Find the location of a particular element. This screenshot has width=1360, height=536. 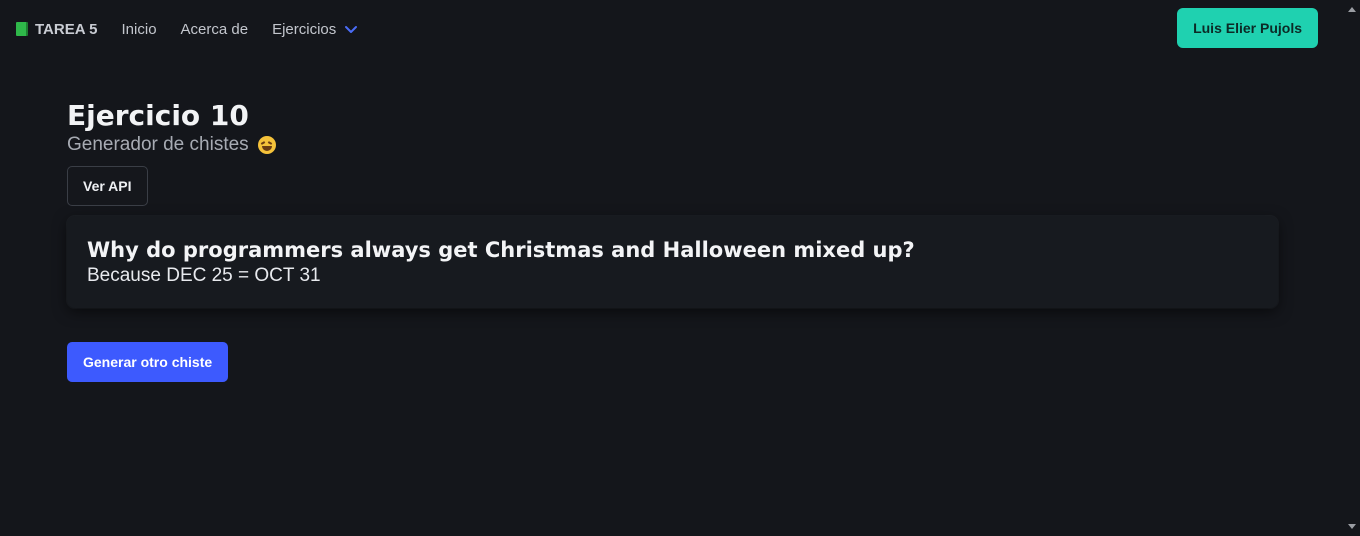

page-title: Ejercicio 10 is located at coordinates (158, 115).